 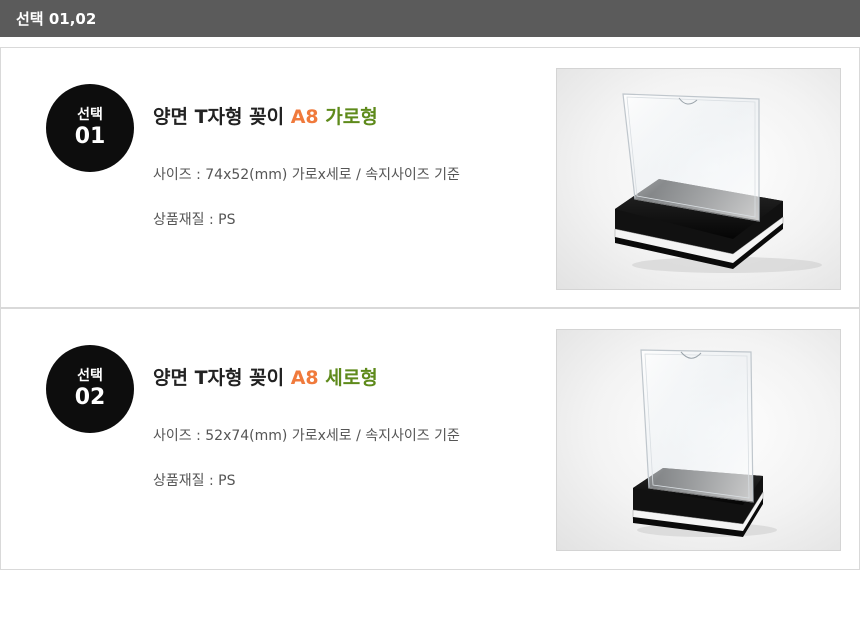 I want to click on option-size-text: 사이즈 : 74x52(mm) 가로x세로 / 속지사이즈 기준, so click(x=306, y=175).